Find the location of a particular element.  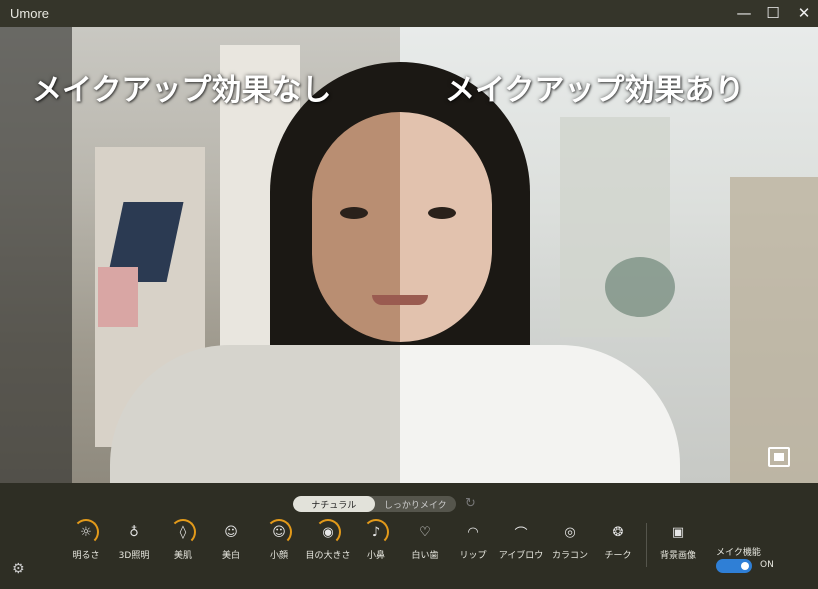

picture-in-picture-icon is located at coordinates (779, 457).